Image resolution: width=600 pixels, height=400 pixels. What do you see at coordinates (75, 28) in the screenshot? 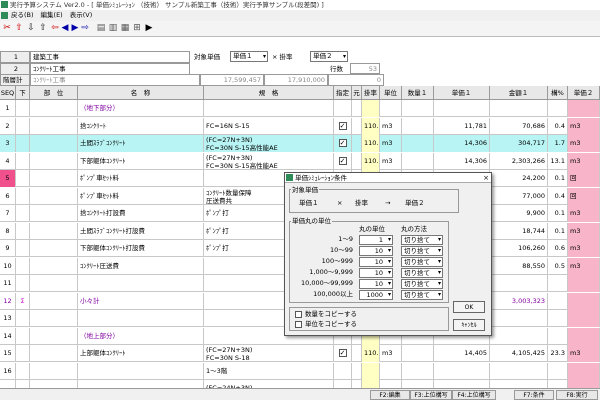
I see `next-icon: ▶` at bounding box center [75, 28].